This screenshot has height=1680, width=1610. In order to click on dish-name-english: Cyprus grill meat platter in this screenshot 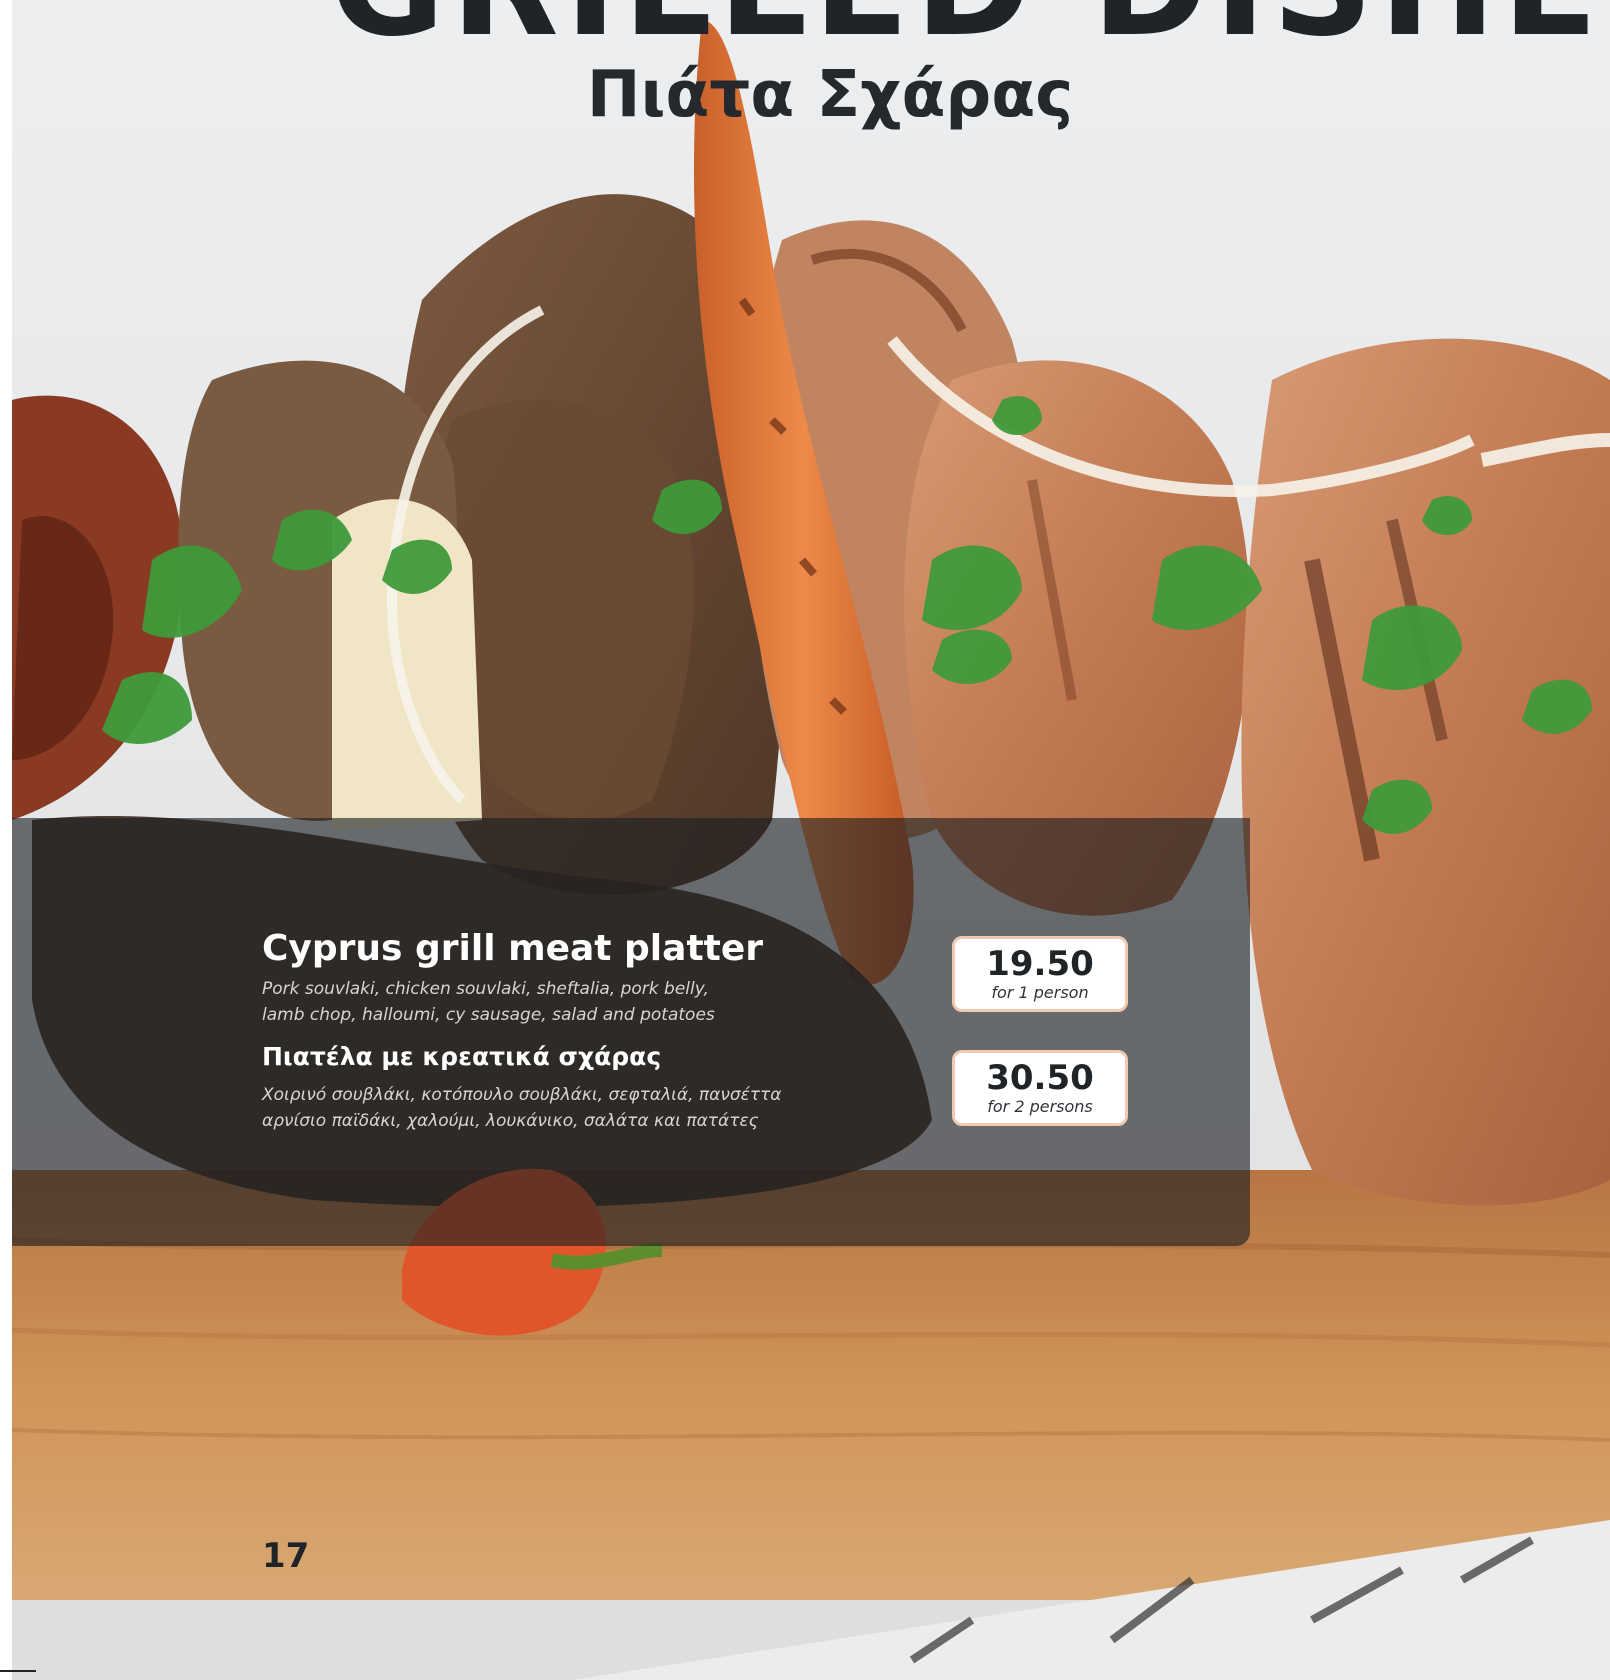, I will do `click(513, 948)`.